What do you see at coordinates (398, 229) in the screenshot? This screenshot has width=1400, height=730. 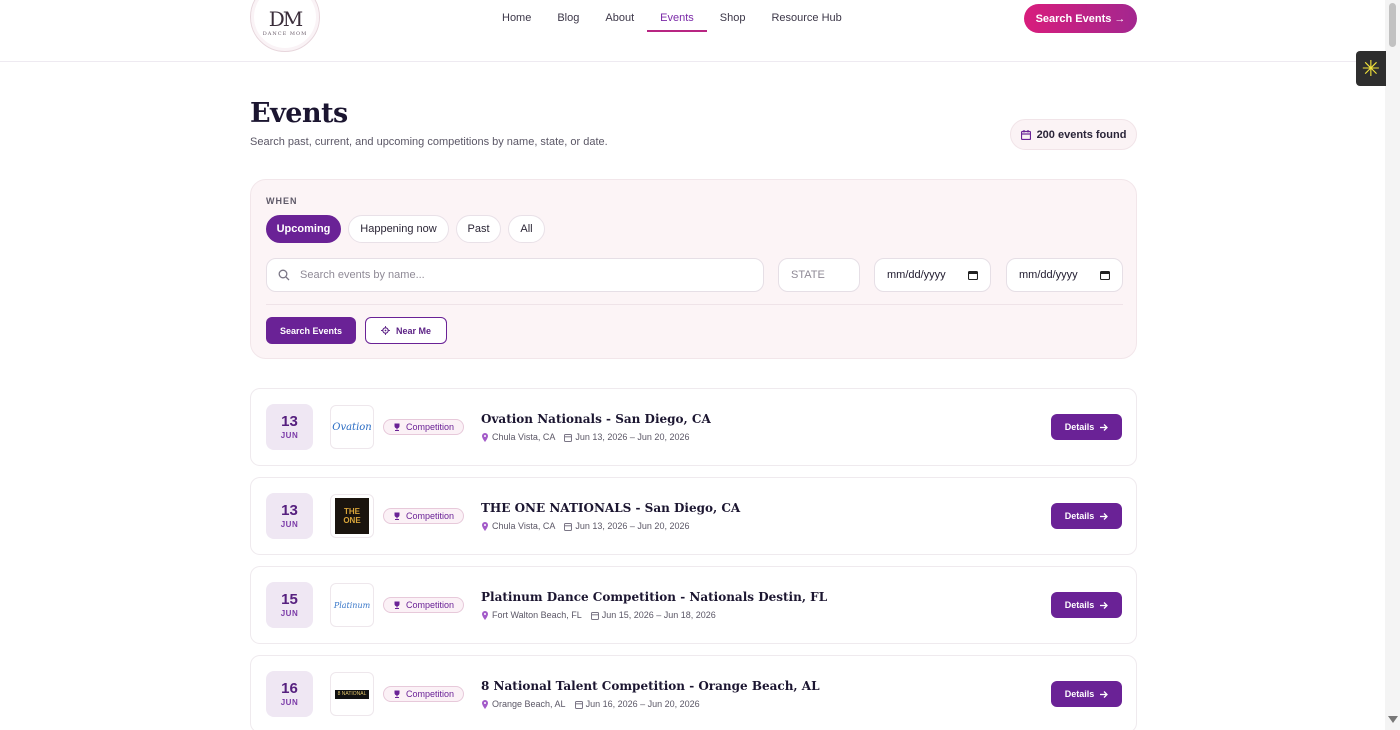 I see `pill-happening-now: Happening now` at bounding box center [398, 229].